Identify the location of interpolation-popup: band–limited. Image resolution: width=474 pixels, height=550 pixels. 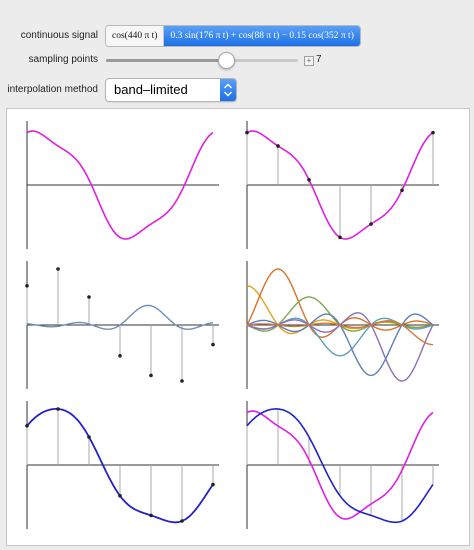
(171, 90).